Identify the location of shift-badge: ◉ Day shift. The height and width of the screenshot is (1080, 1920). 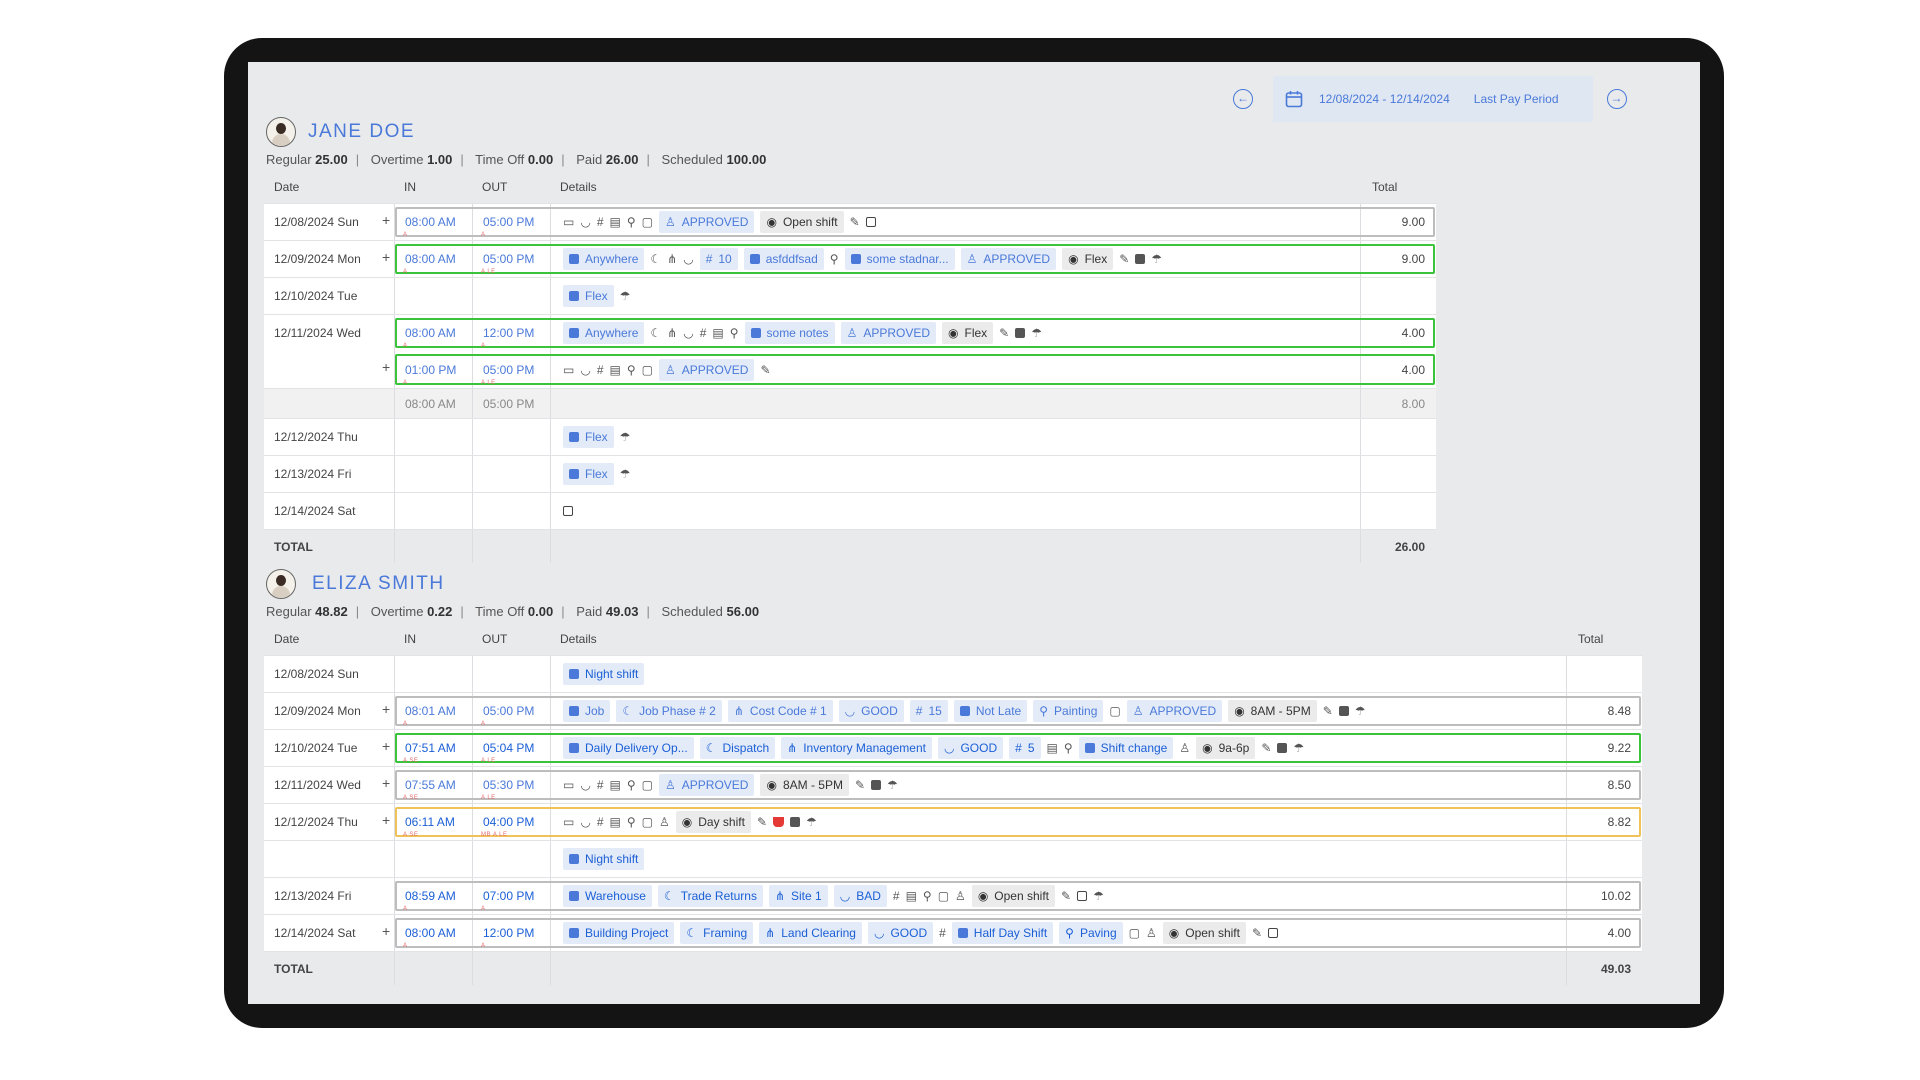
(713, 822).